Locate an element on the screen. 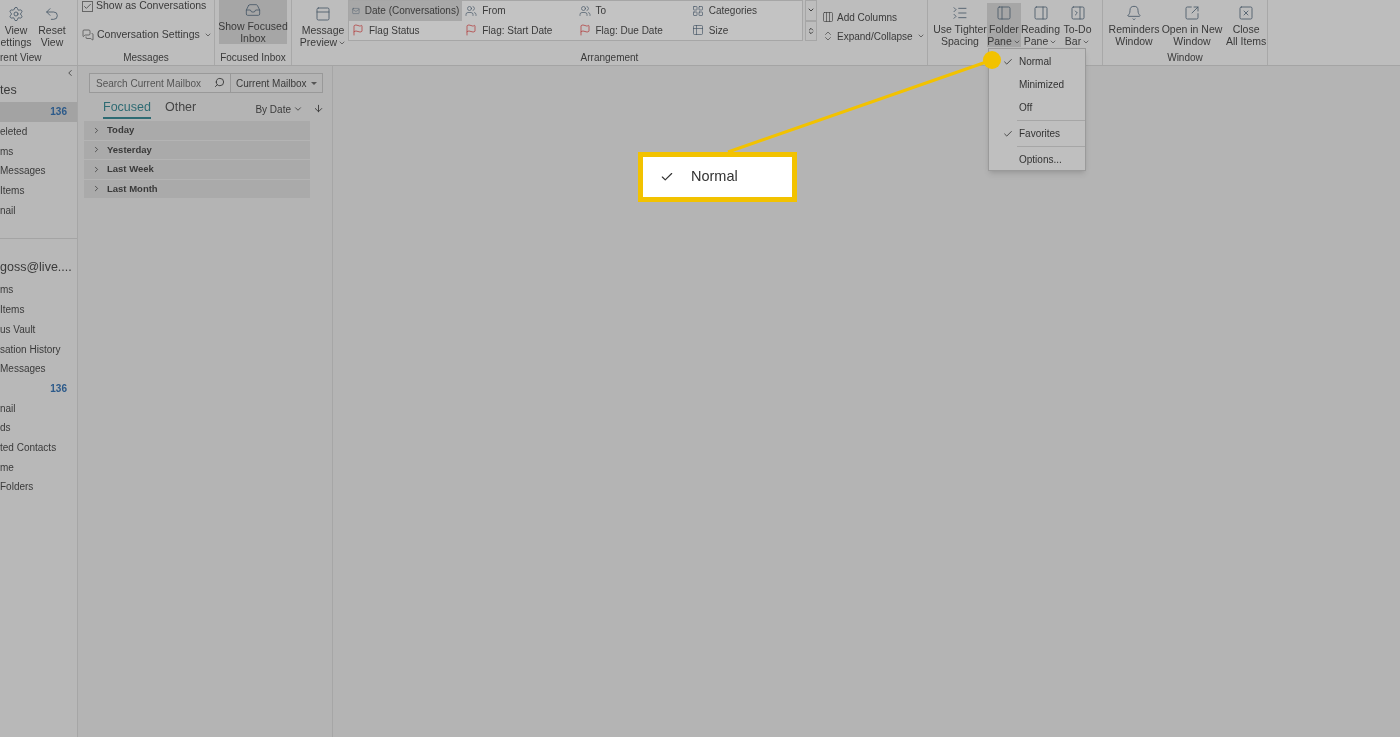  date-group-header: Last Month is located at coordinates (197, 189).